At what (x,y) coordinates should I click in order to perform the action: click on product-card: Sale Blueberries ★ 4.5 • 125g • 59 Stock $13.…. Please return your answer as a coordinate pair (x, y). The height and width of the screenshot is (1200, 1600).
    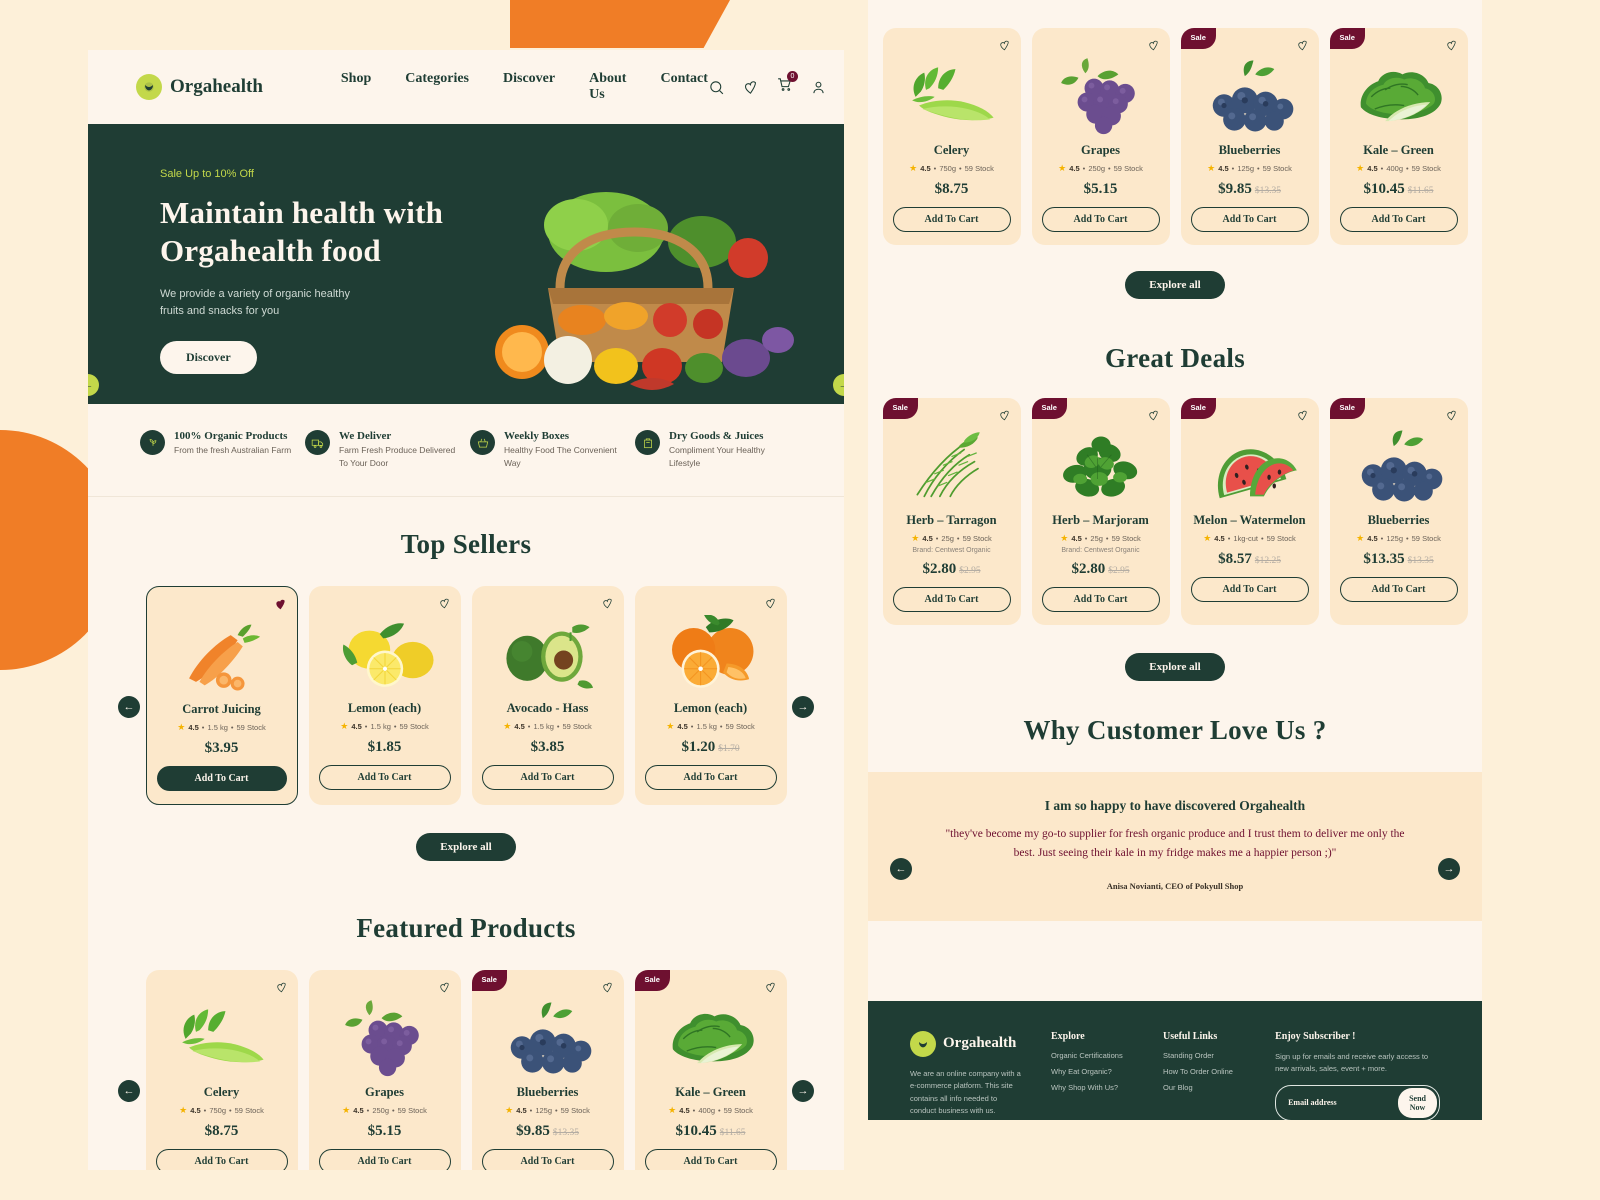
    Looking at the image, I should click on (1398, 511).